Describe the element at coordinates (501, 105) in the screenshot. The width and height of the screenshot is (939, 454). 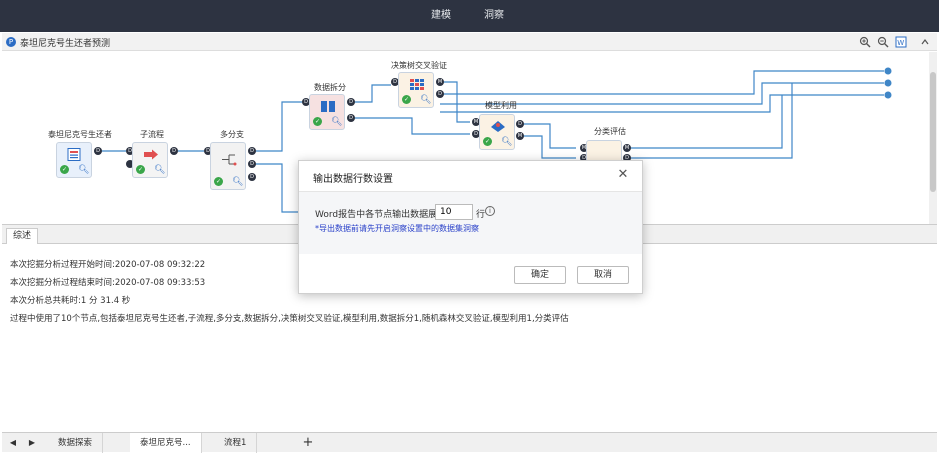
I see `node-label-model-apply: 模型利用` at that location.